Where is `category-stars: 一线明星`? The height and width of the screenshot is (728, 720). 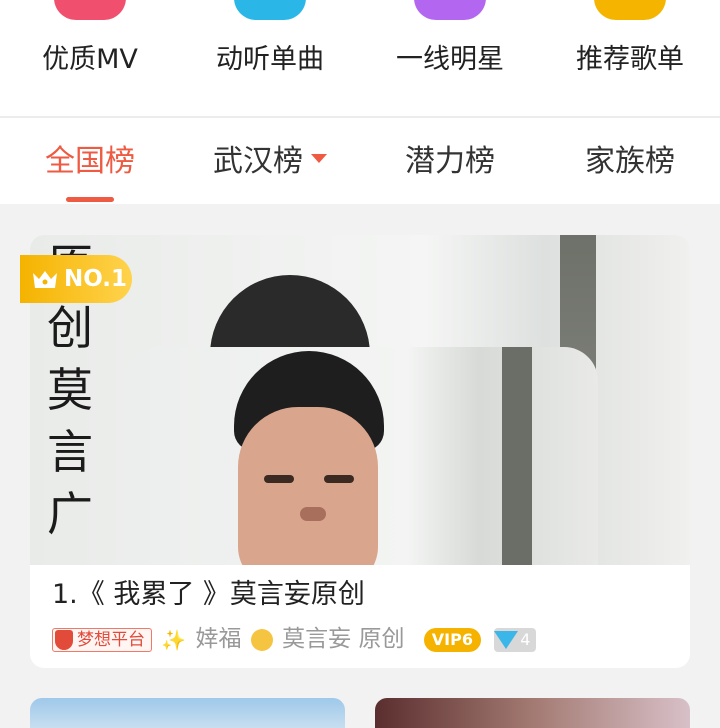 category-stars: 一线明星 is located at coordinates (450, 58).